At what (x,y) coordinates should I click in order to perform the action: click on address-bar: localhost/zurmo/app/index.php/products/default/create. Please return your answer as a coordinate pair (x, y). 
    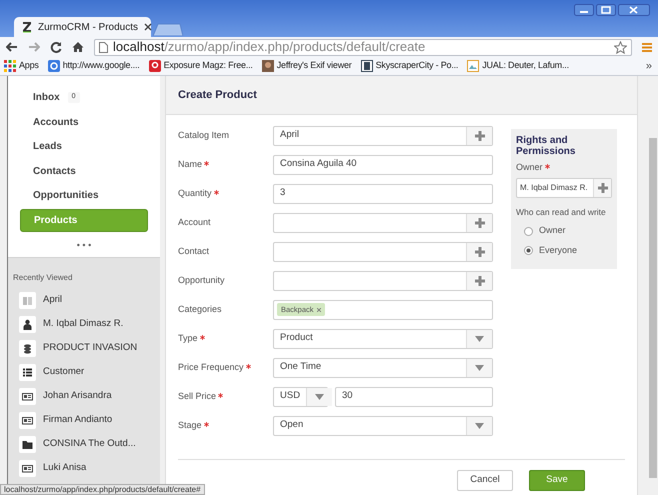
    Looking at the image, I should click on (363, 47).